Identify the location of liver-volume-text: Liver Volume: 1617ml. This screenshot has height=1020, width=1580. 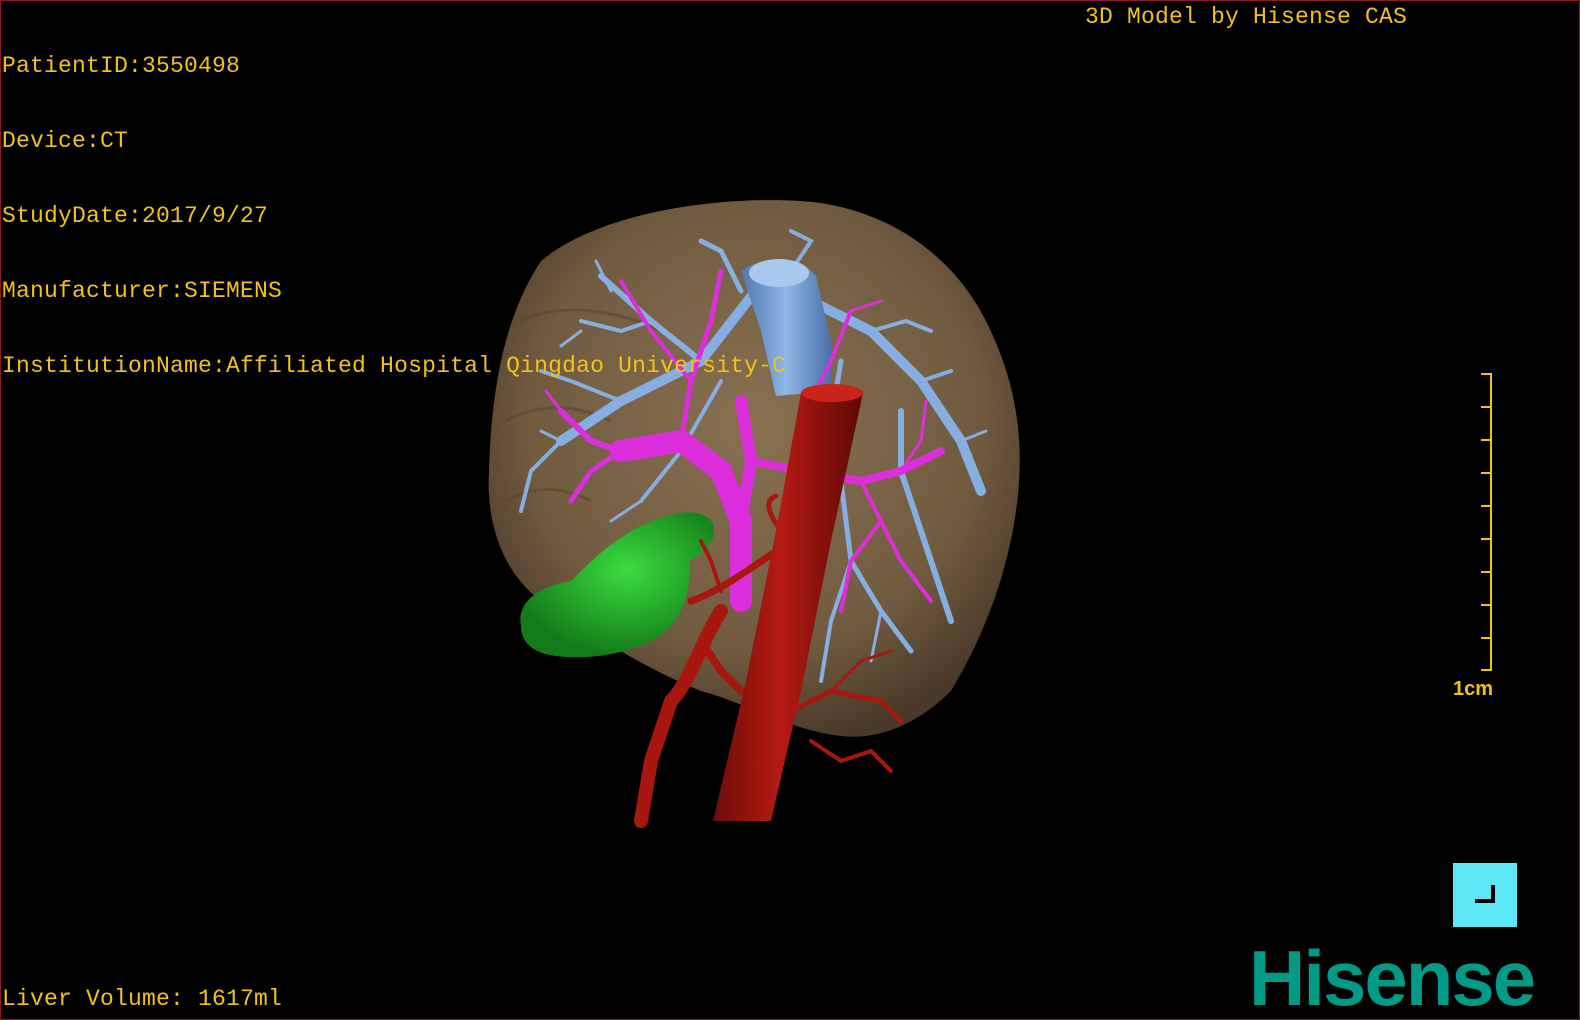
(142, 999).